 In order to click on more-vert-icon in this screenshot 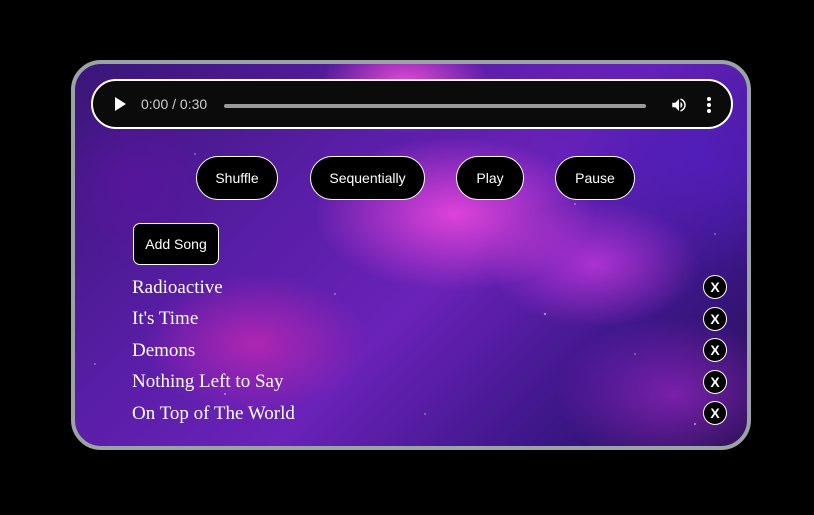, I will do `click(709, 105)`.